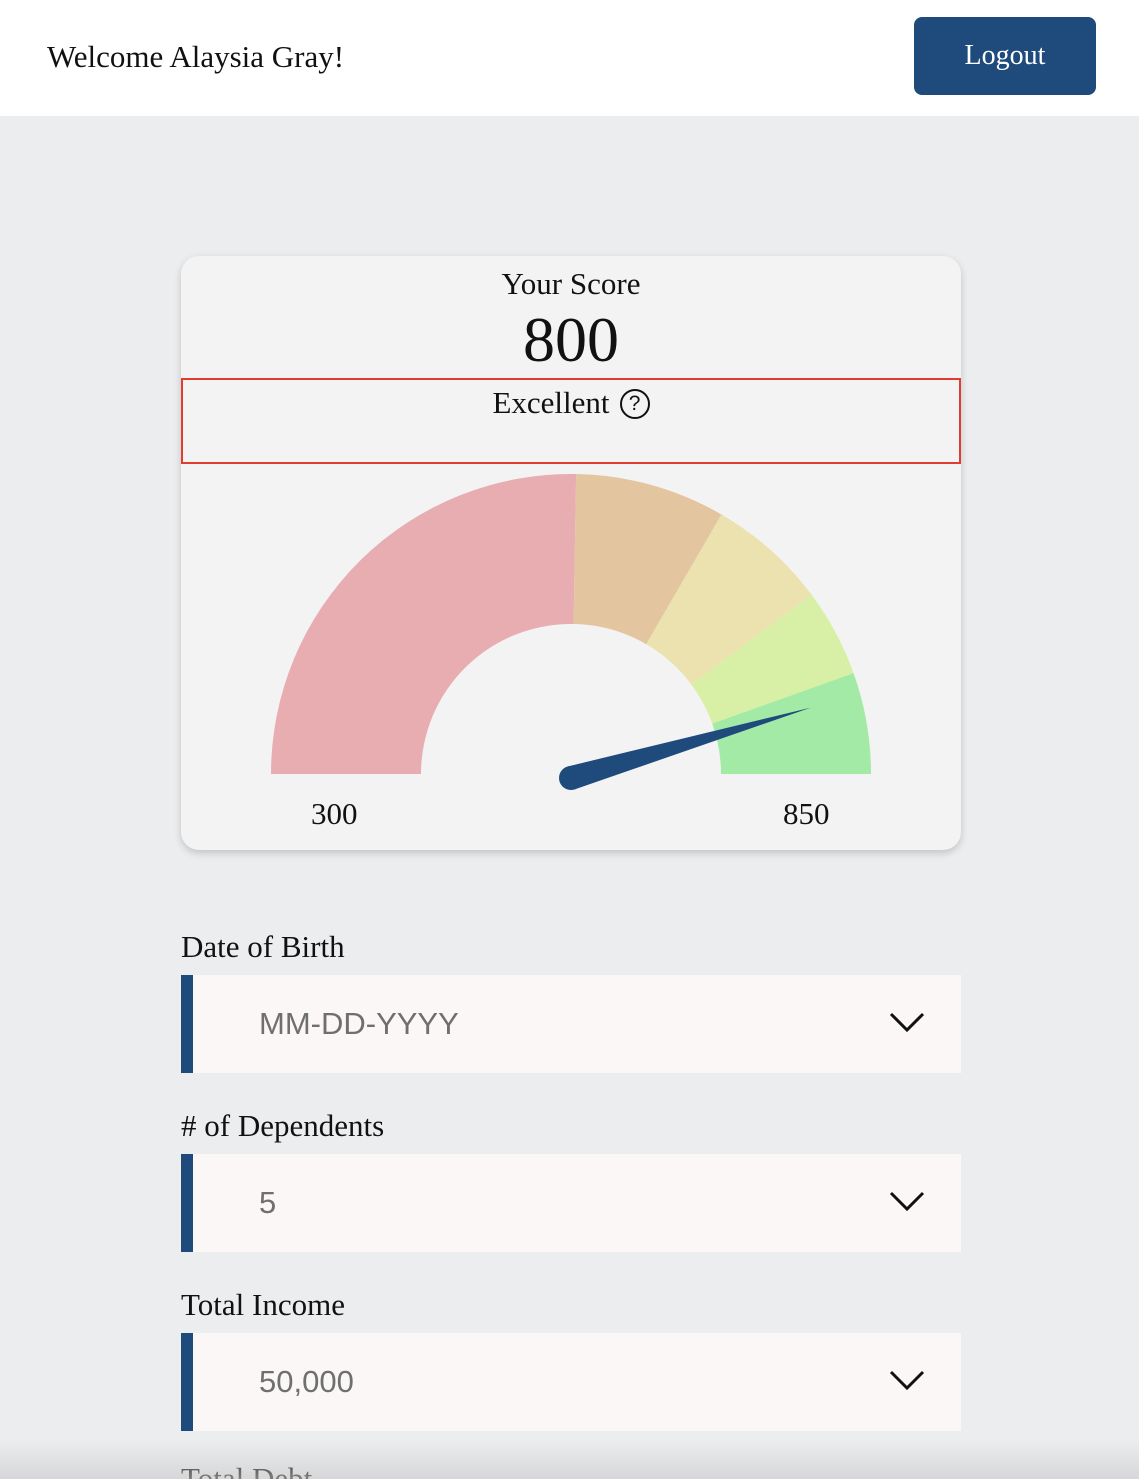 This screenshot has height=1479, width=1139. Describe the element at coordinates (571, 778) in the screenshot. I see `needle-hub` at that location.